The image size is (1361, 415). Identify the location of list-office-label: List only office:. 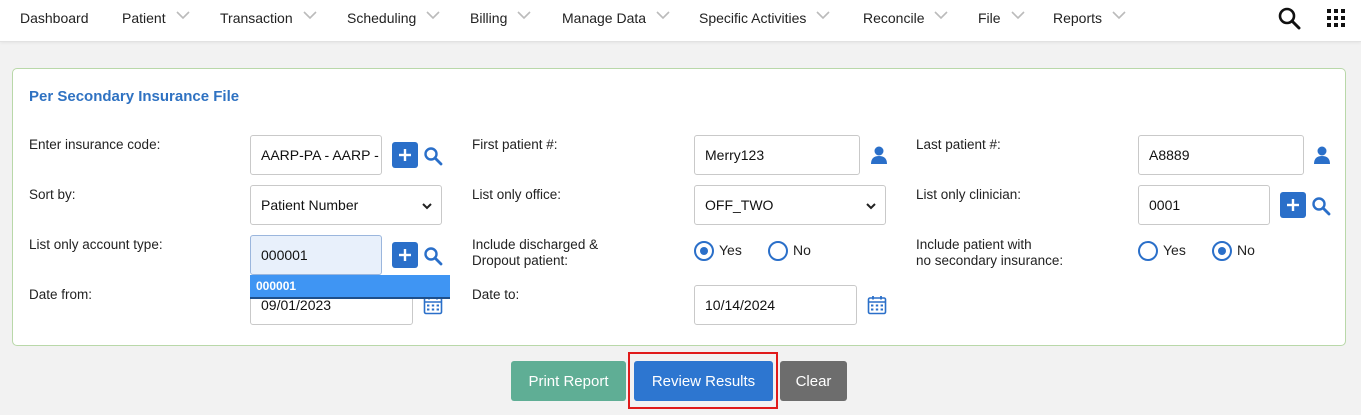
(517, 194).